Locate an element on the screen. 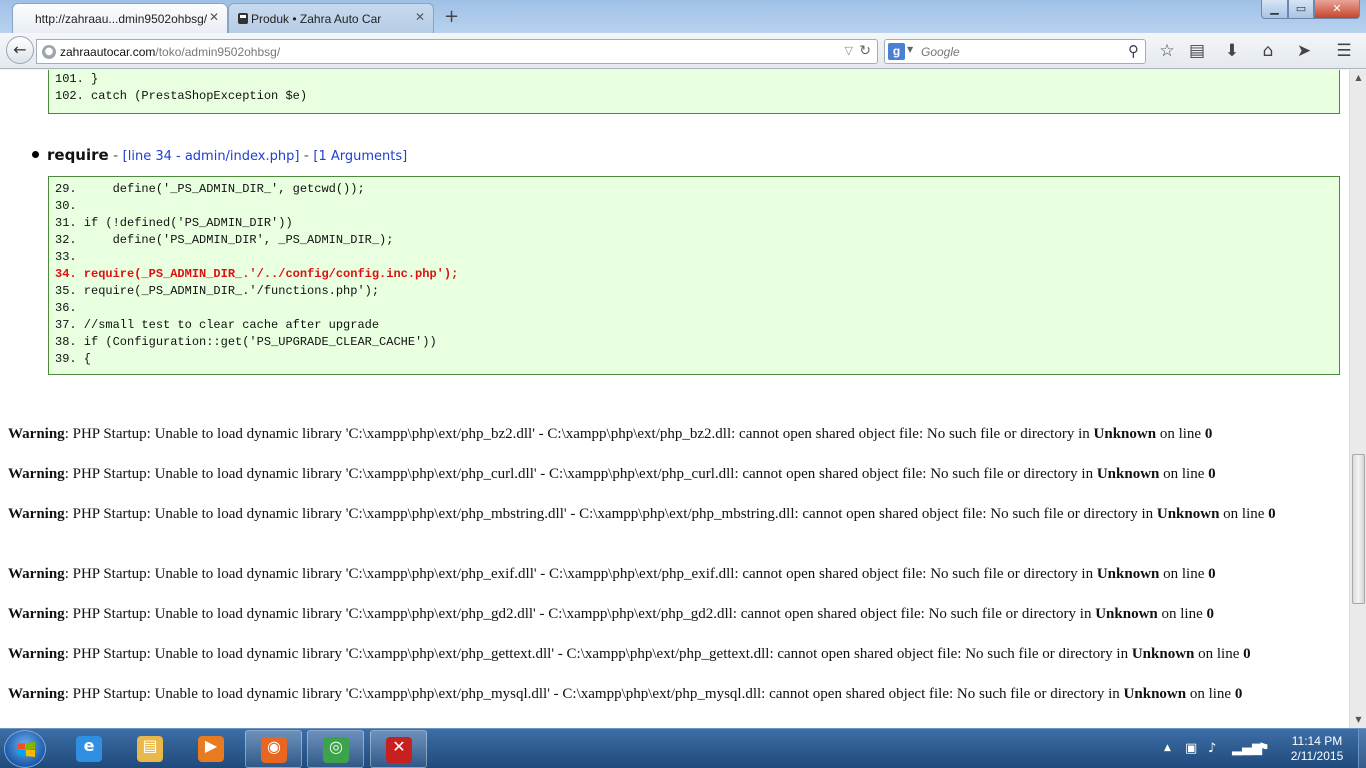 This screenshot has width=1366, height=768. taskbar-app-button: e is located at coordinates (89, 749).